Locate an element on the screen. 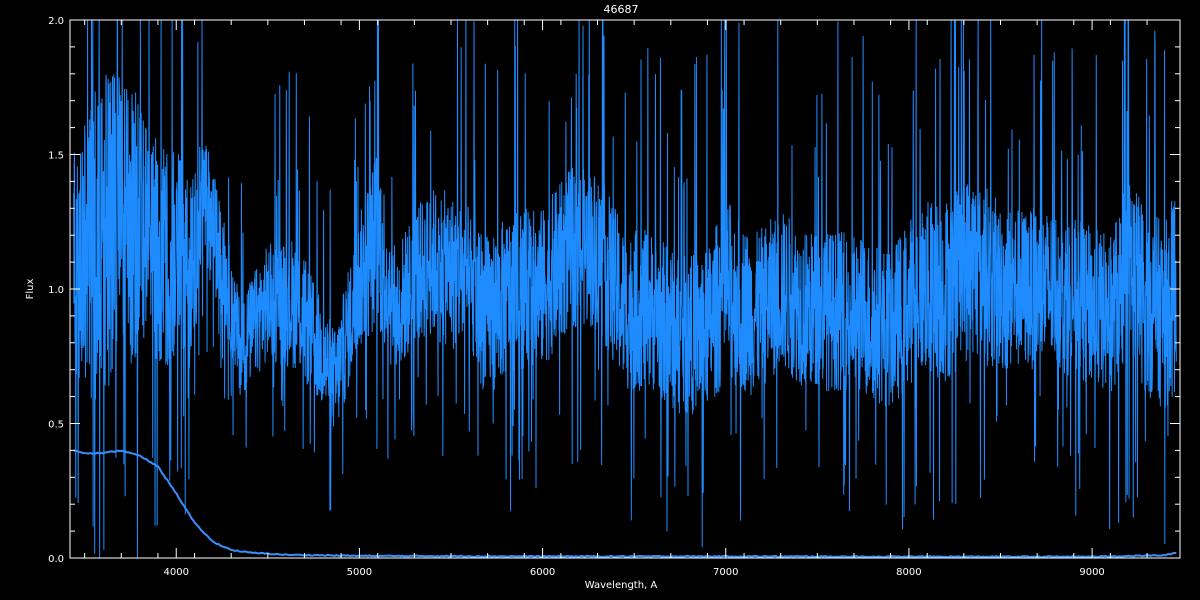 Image resolution: width=1200 pixels, height=600 pixels. y-tick-label: 2.0 is located at coordinates (56, 21).